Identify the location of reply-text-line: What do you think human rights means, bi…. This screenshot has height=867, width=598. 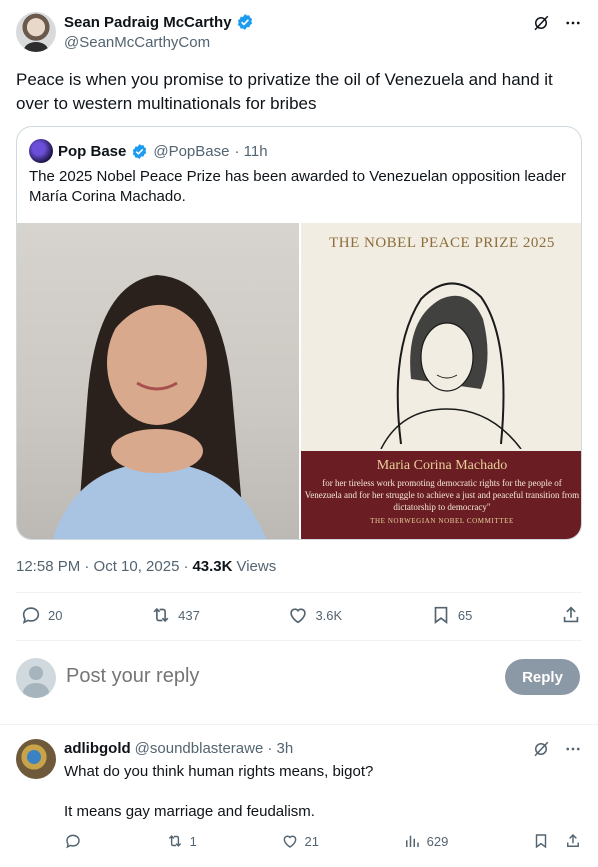
(219, 771).